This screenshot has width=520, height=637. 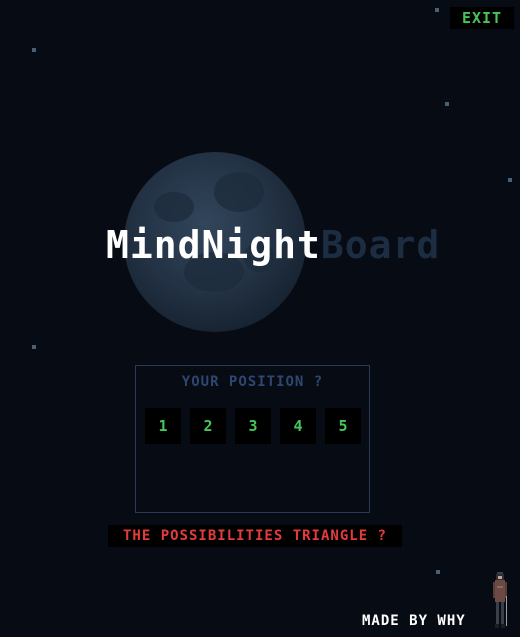 What do you see at coordinates (163, 426) in the screenshot?
I see `position-button-1: 1` at bounding box center [163, 426].